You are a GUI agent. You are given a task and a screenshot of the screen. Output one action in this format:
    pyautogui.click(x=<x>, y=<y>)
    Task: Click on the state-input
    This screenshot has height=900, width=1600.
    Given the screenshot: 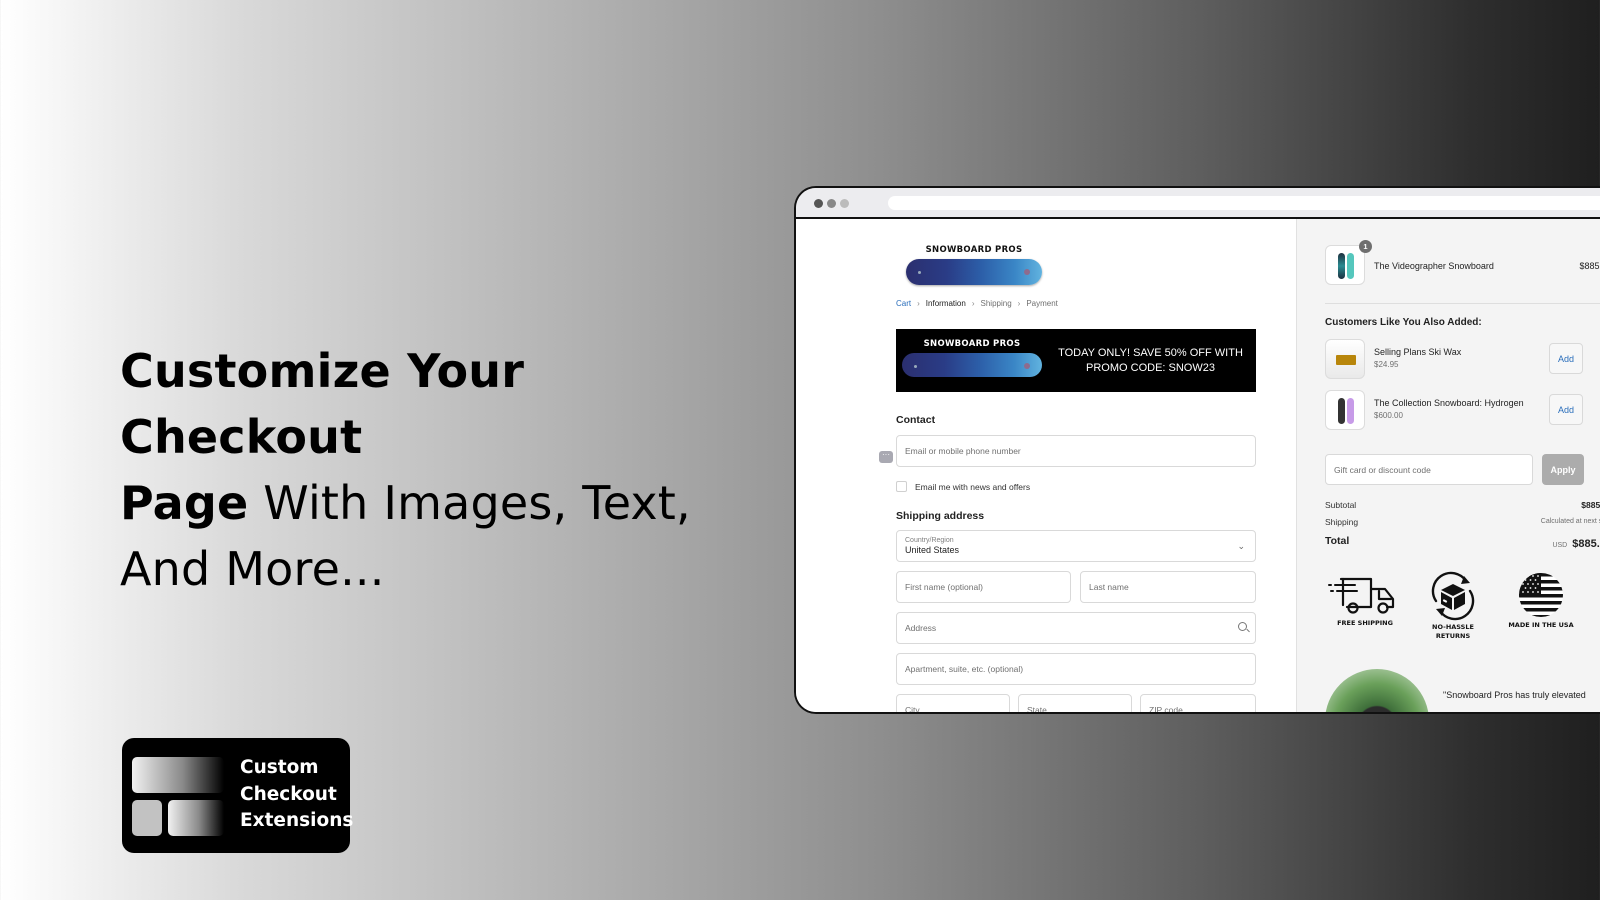 What is the action you would take?
    pyautogui.click(x=1075, y=708)
    